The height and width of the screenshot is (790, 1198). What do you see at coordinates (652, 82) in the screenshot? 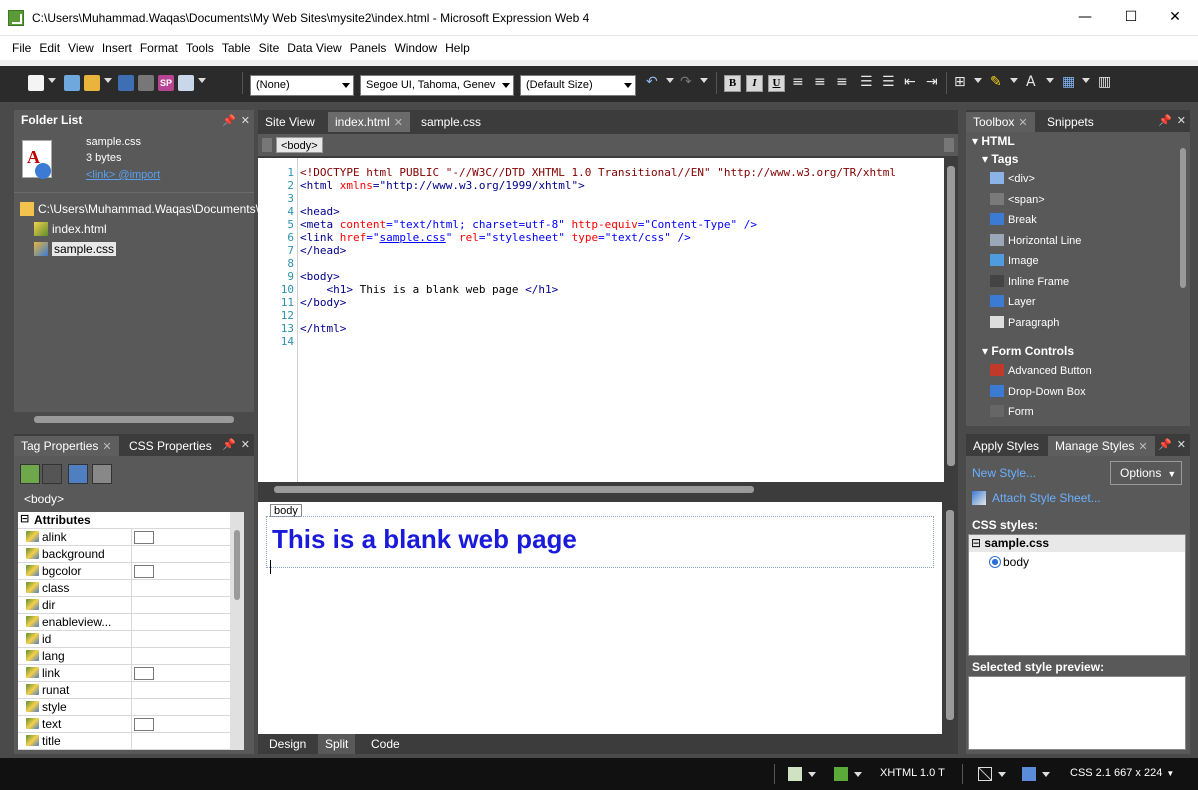
I see `undo-icon: ↶` at bounding box center [652, 82].